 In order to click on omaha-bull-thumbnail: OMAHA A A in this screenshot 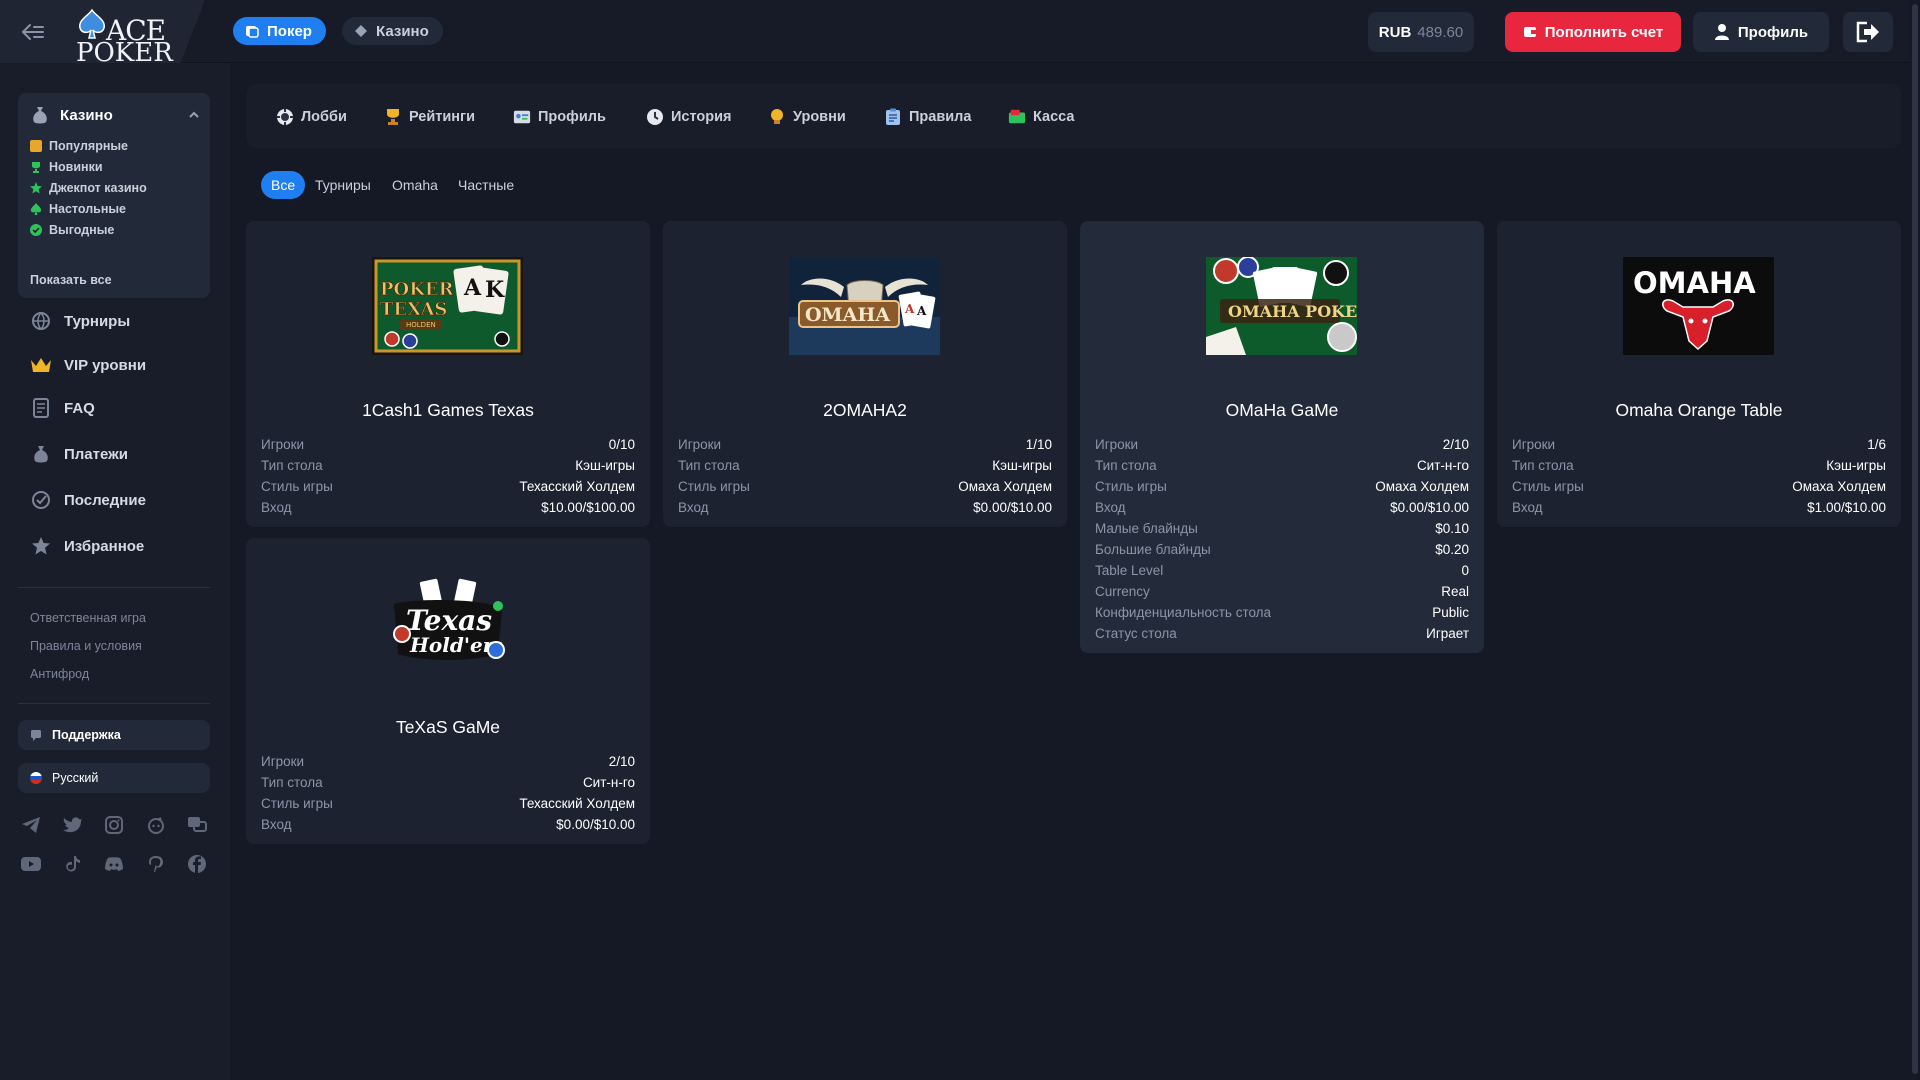, I will do `click(864, 306)`.